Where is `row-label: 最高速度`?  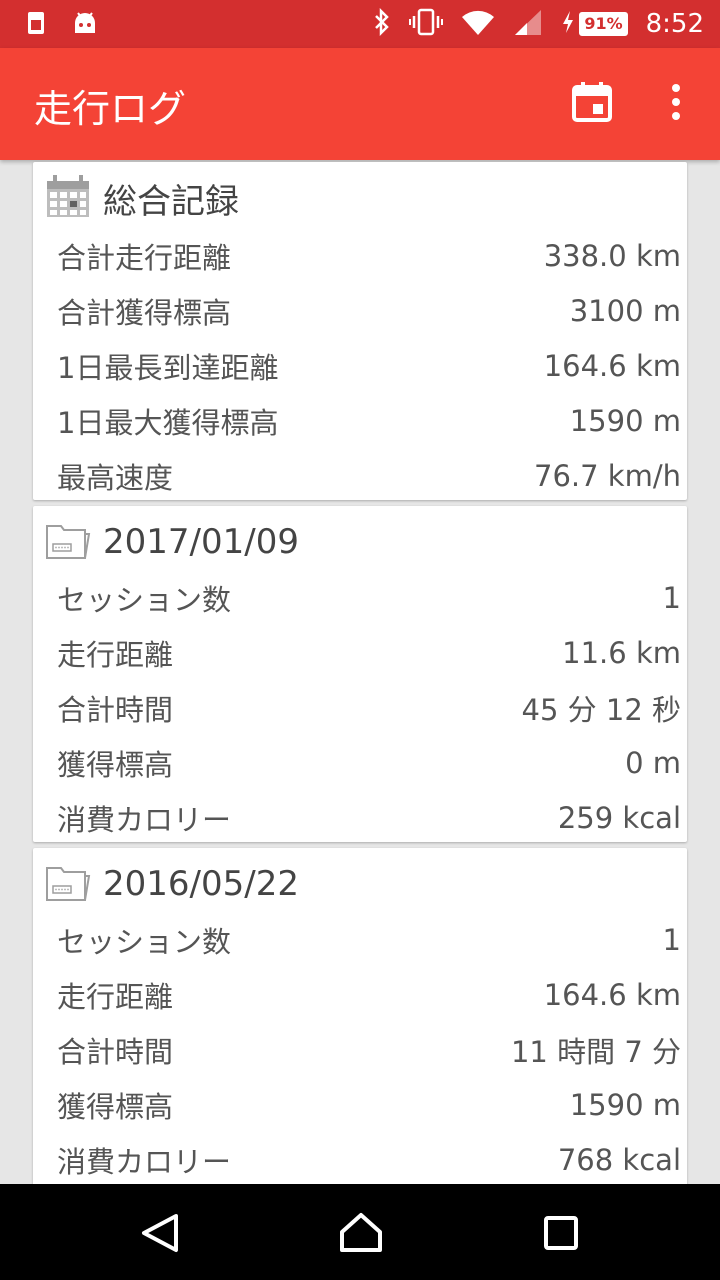 row-label: 最高速度 is located at coordinates (115, 477).